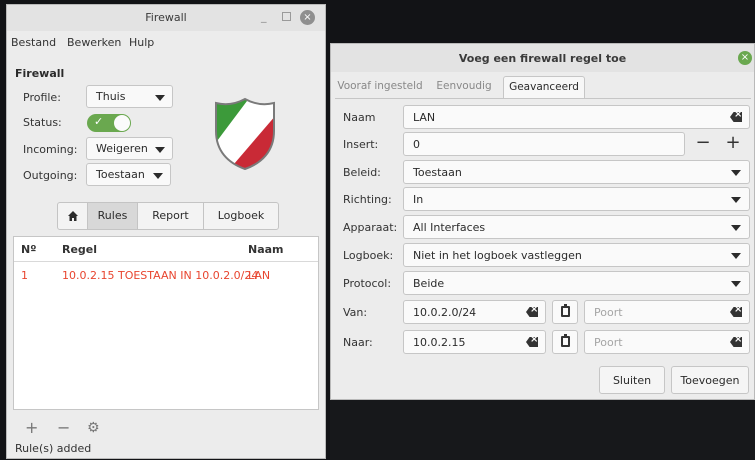 This screenshot has height=460, width=755. Describe the element at coordinates (380, 87) in the screenshot. I see `tab-vooraf-ingesteld: Vooraf ingesteld` at that location.